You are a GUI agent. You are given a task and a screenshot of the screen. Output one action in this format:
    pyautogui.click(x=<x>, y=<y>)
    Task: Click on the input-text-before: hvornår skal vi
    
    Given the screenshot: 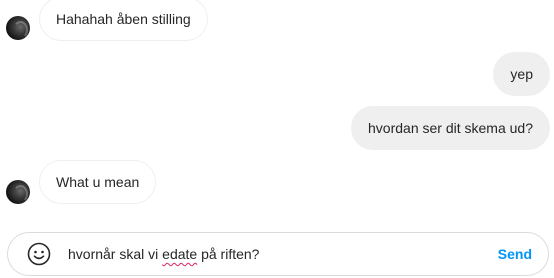 What is the action you would take?
    pyautogui.click(x=115, y=254)
    